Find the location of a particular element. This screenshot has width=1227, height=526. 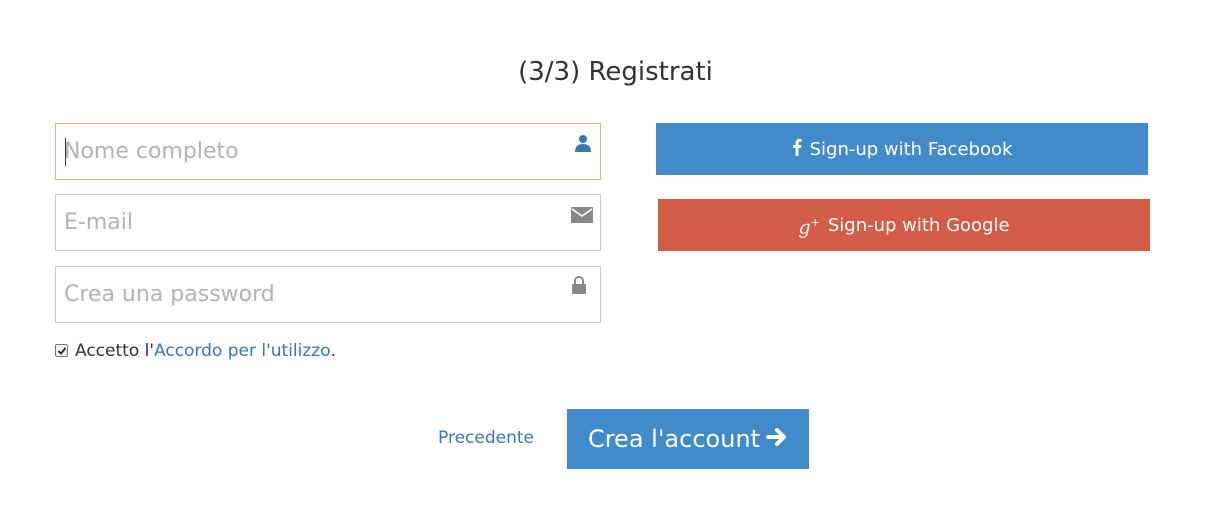

fullname-field-container is located at coordinates (328, 151).